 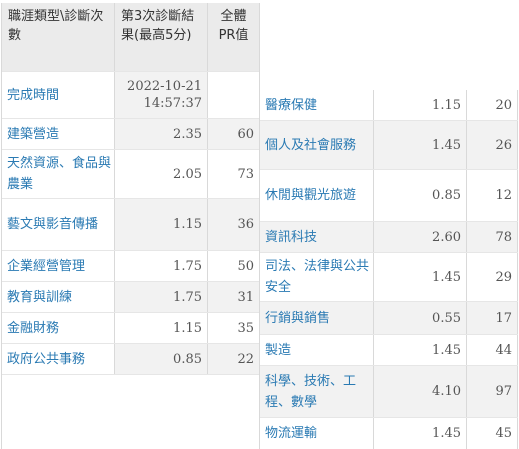 What do you see at coordinates (420, 391) in the screenshot?
I see `score-value: 4.10` at bounding box center [420, 391].